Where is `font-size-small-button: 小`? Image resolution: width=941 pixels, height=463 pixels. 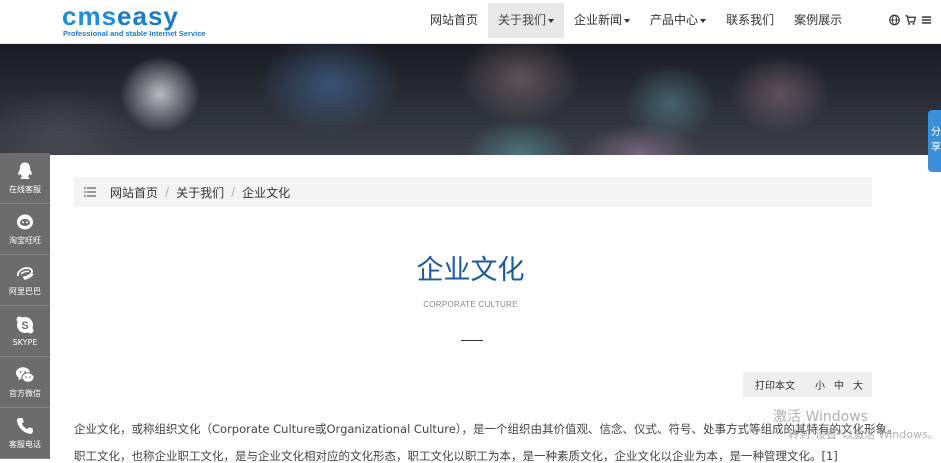
font-size-small-button: 小 is located at coordinates (820, 384).